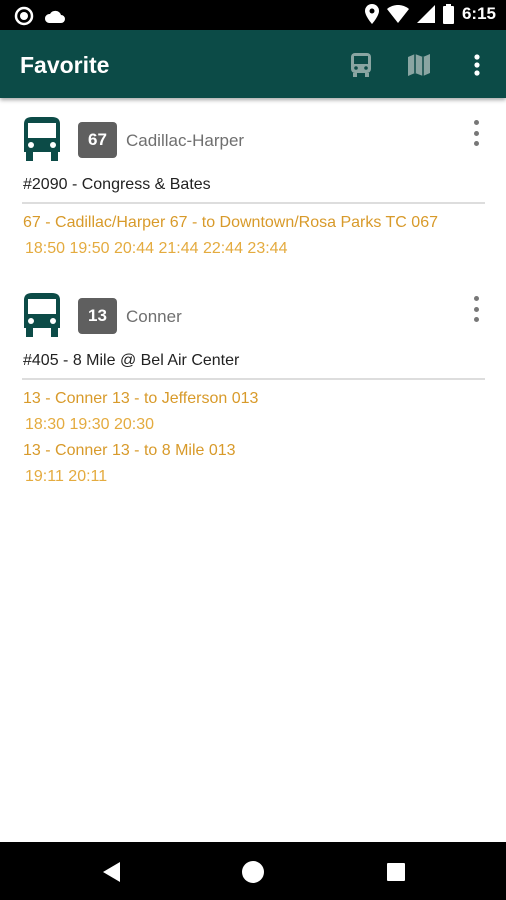 This screenshot has height=900, width=506. I want to click on notification-circle-icon, so click(24, 16).